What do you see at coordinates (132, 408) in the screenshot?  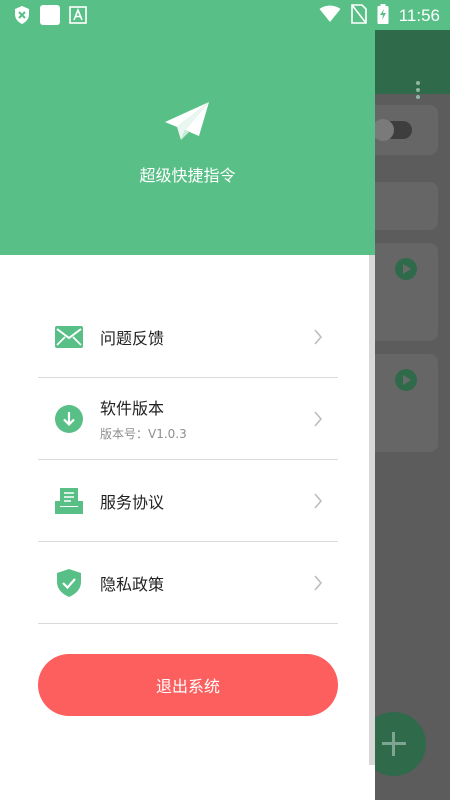 I see `menu-item-label: 软件版本` at bounding box center [132, 408].